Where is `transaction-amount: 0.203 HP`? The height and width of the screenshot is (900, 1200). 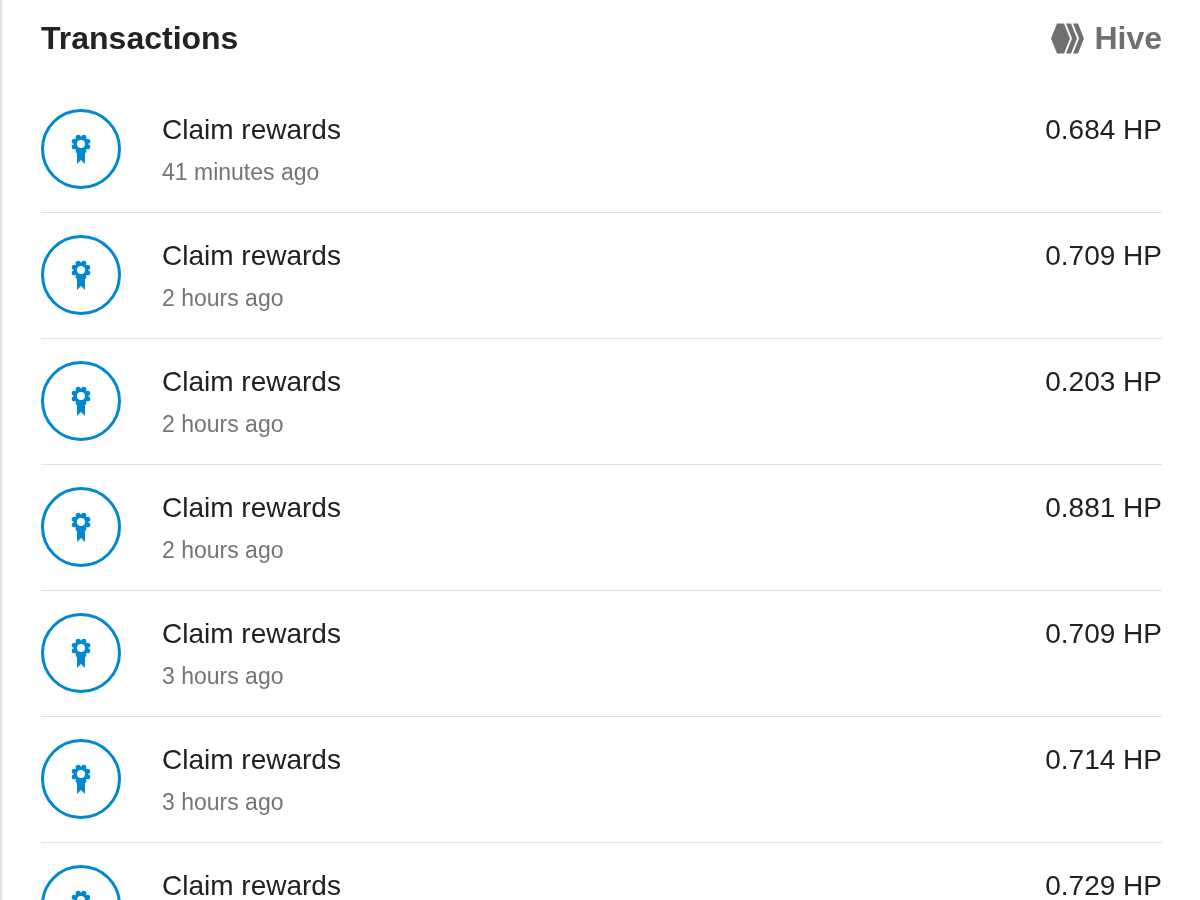
transaction-amount: 0.203 HP is located at coordinates (1103, 380).